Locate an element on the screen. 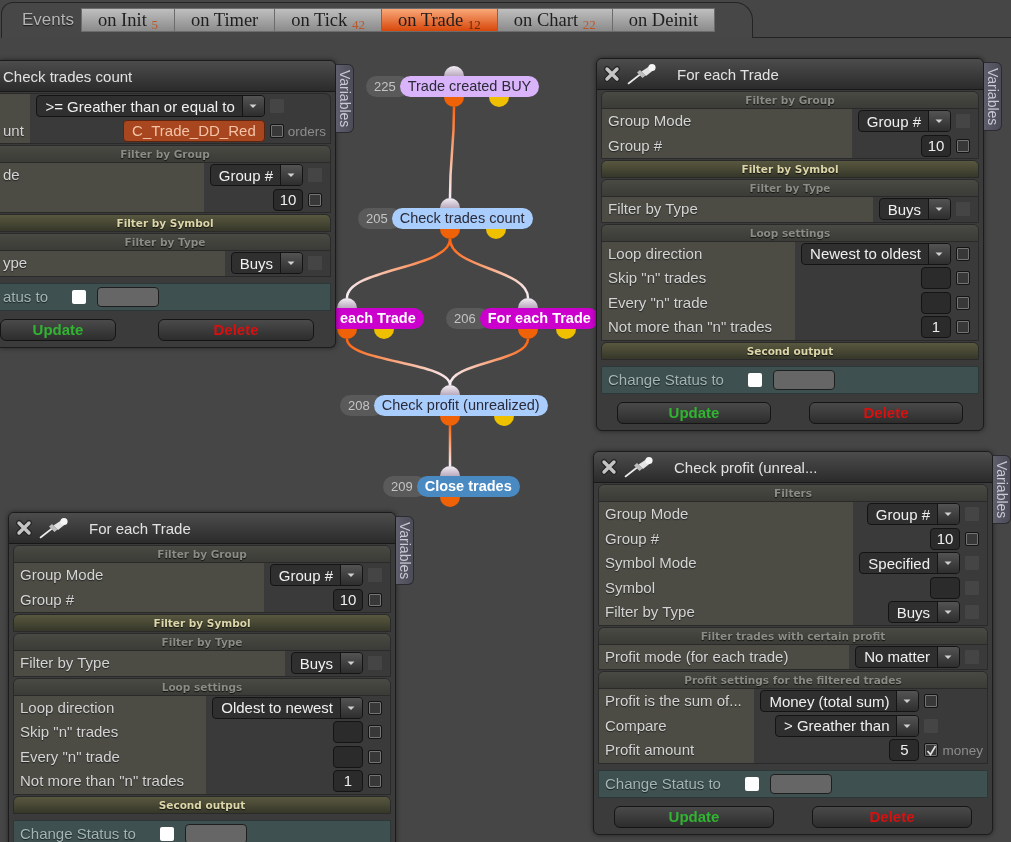 The width and height of the screenshot is (1011, 842). graph-node: each Trade is located at coordinates (380, 318).